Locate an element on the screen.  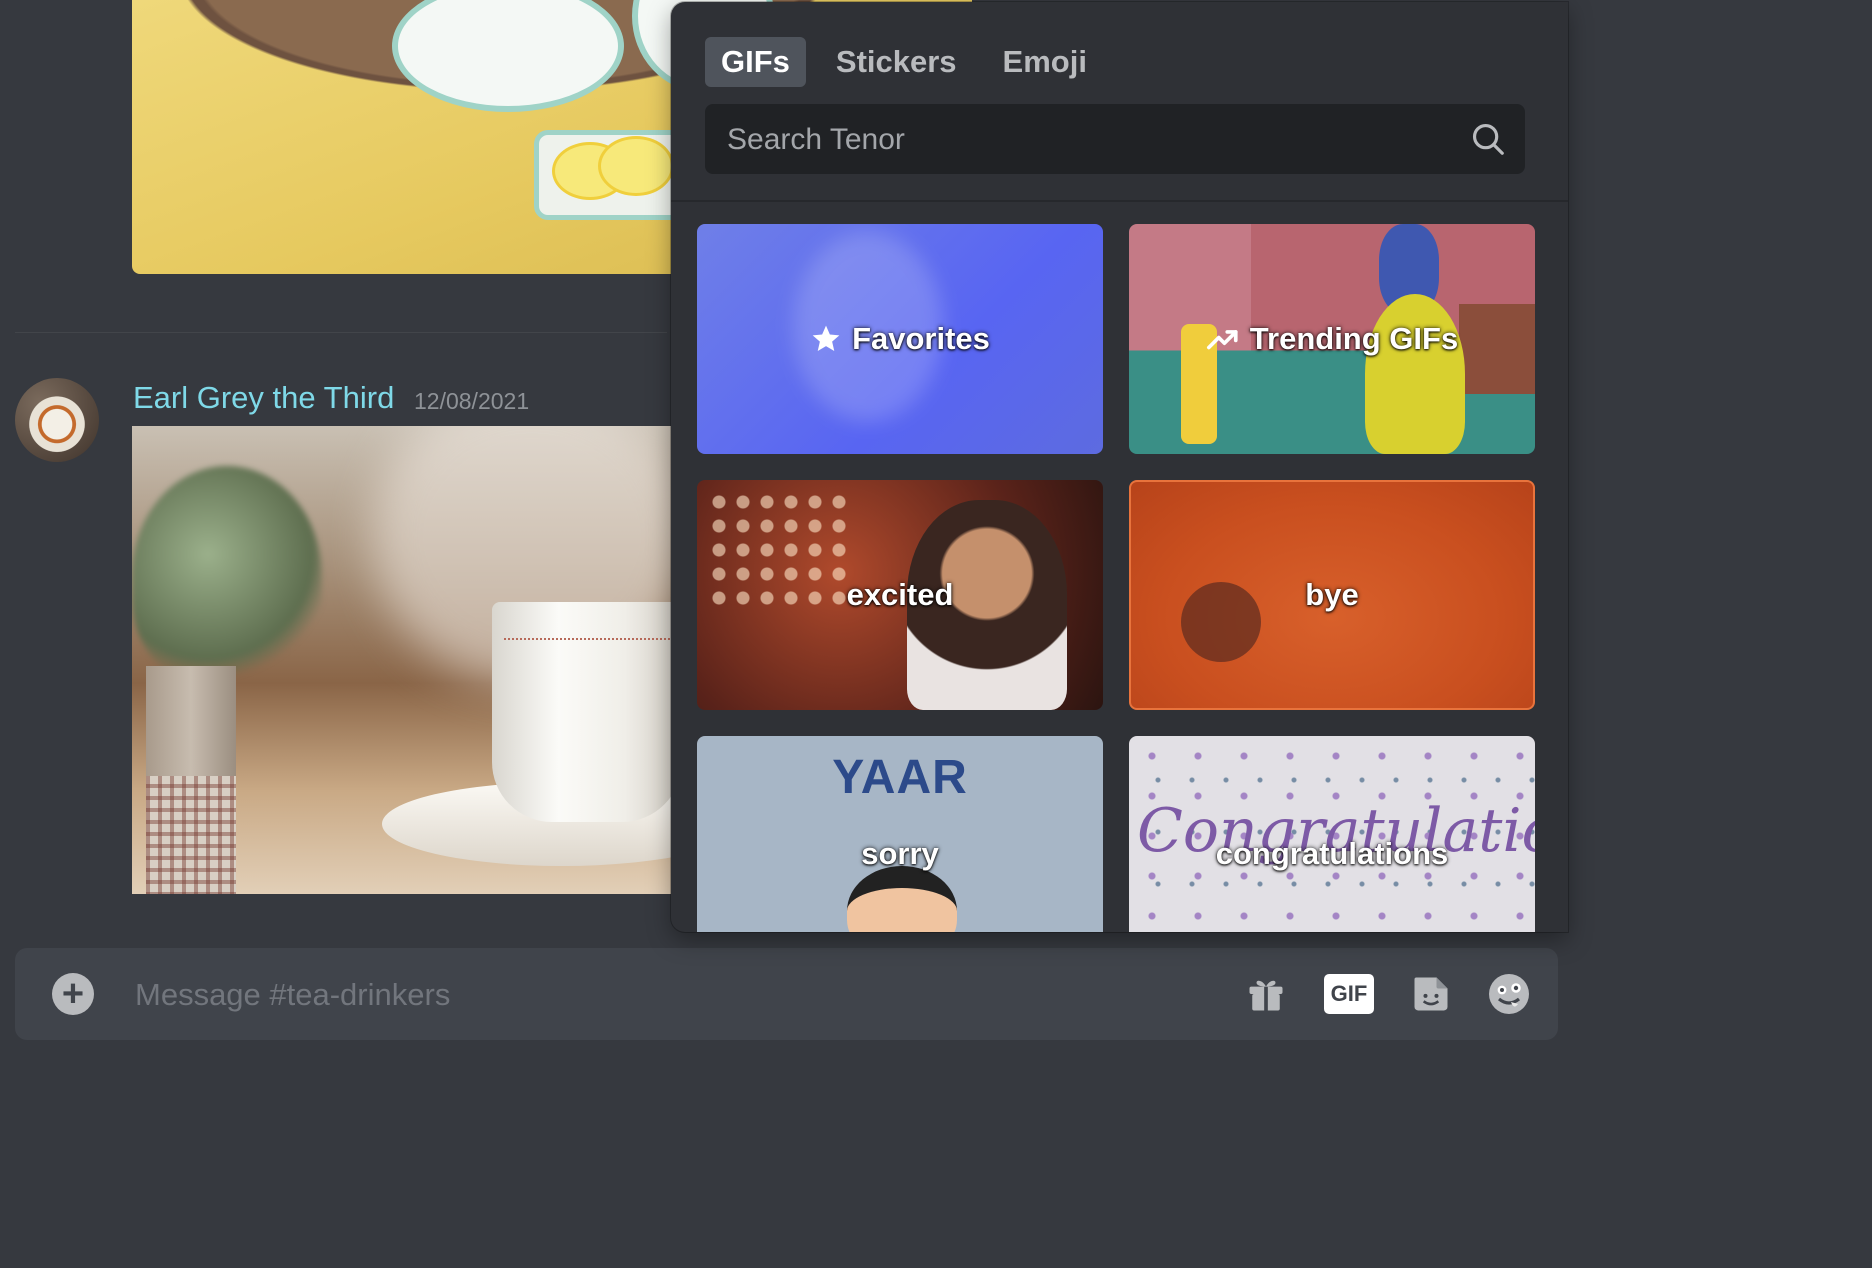
category-bye: bye is located at coordinates (1332, 595).